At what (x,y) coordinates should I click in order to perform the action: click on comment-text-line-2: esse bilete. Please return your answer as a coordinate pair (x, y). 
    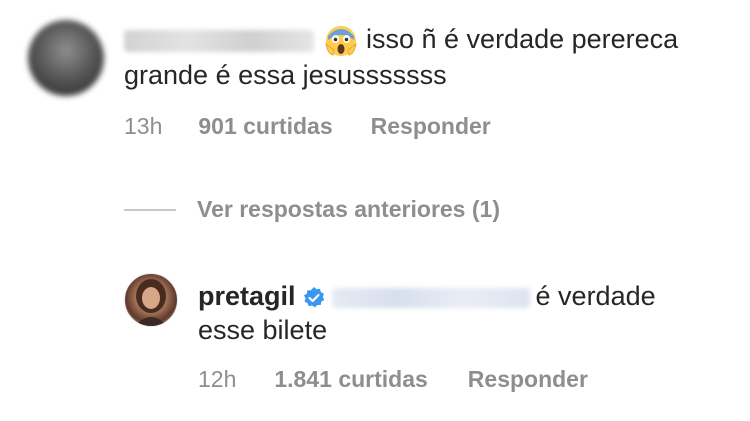
    Looking at the image, I should click on (263, 330).